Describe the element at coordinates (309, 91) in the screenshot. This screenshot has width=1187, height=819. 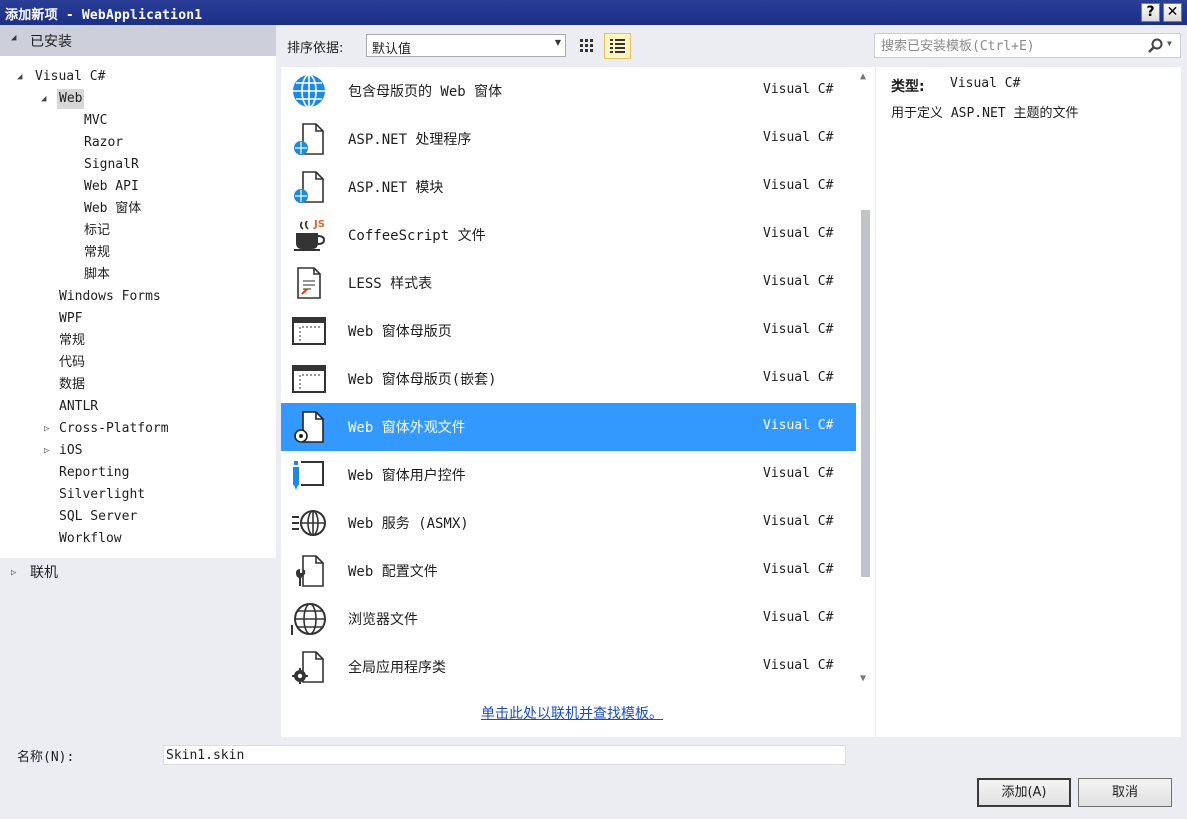
I see `globe-icon` at that location.